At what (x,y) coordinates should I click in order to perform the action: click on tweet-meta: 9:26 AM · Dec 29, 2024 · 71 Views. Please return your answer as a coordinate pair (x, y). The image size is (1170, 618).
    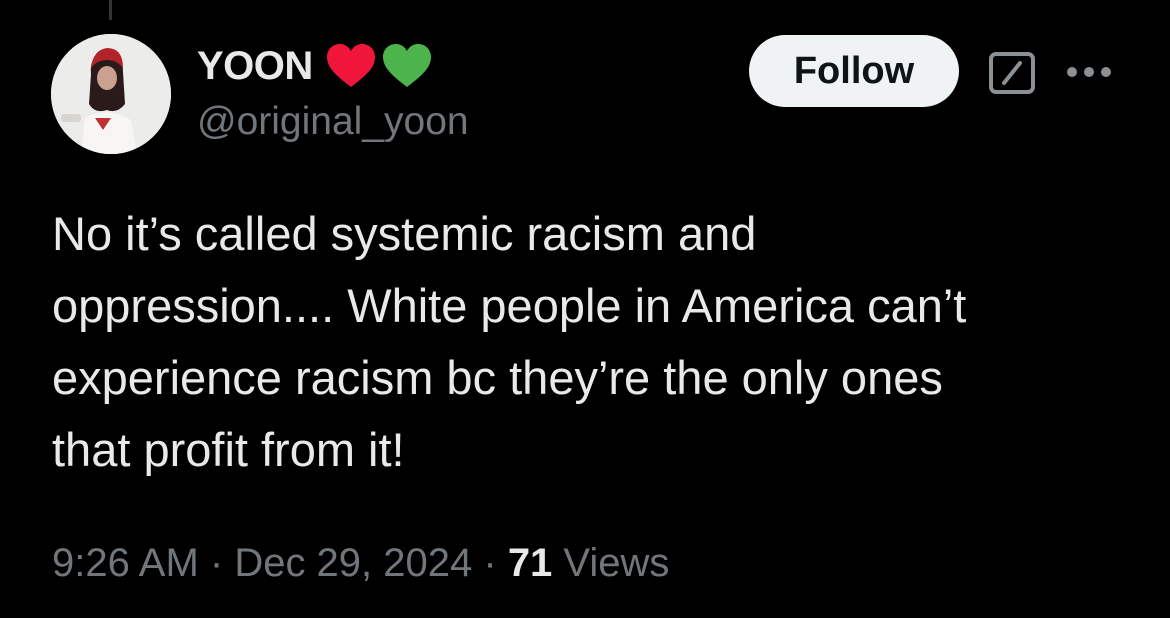
    Looking at the image, I should click on (360, 563).